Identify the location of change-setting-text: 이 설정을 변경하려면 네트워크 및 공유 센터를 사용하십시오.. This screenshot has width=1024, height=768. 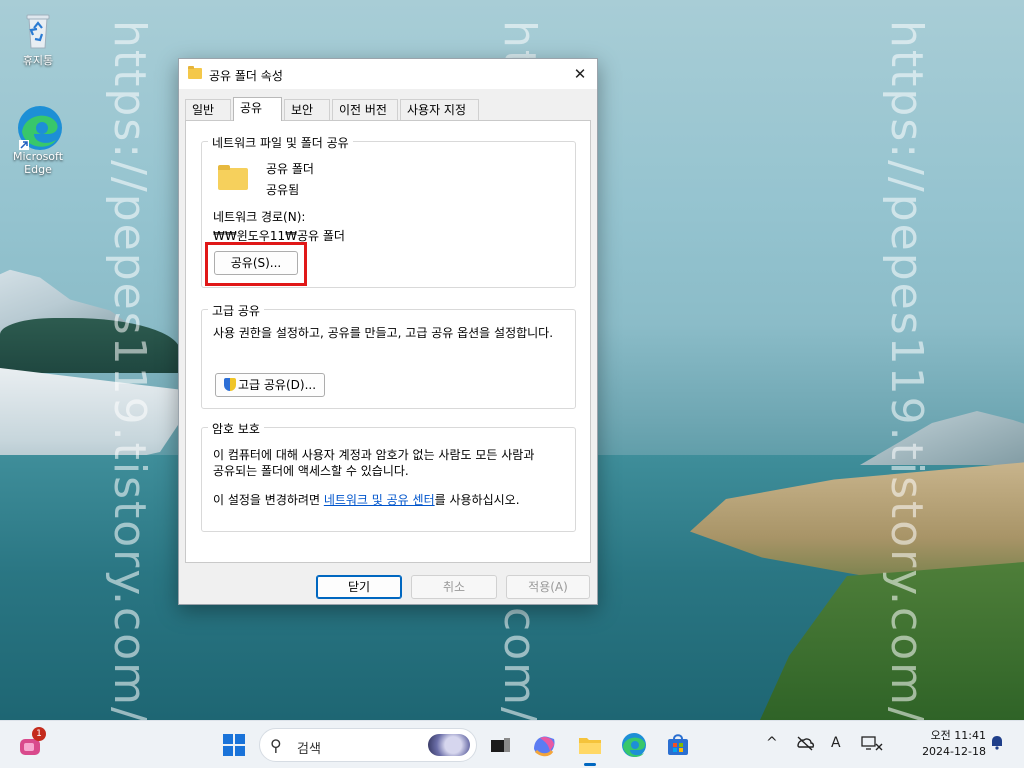
(366, 499).